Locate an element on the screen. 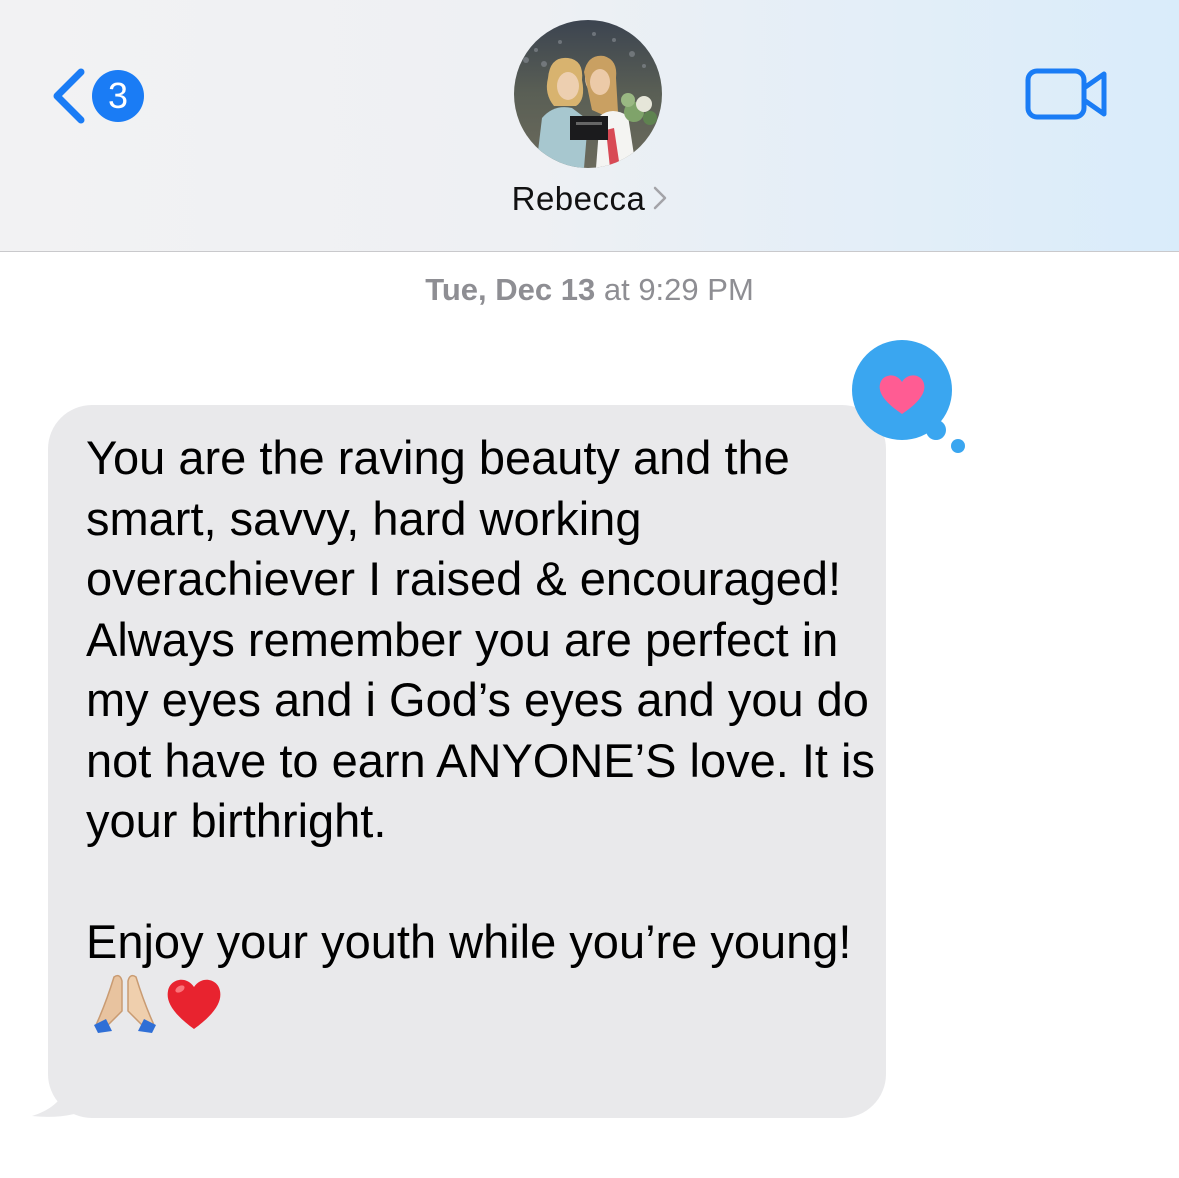  chevron-right-icon is located at coordinates (660, 198).